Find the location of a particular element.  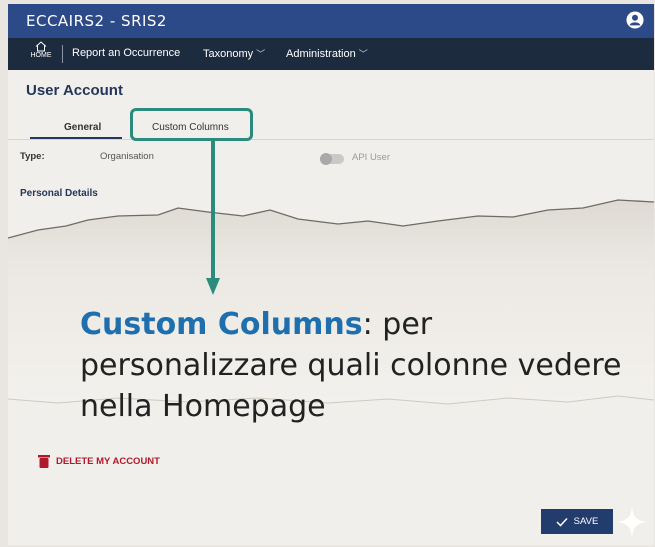

annotation-arrow is located at coordinates (213, 217).